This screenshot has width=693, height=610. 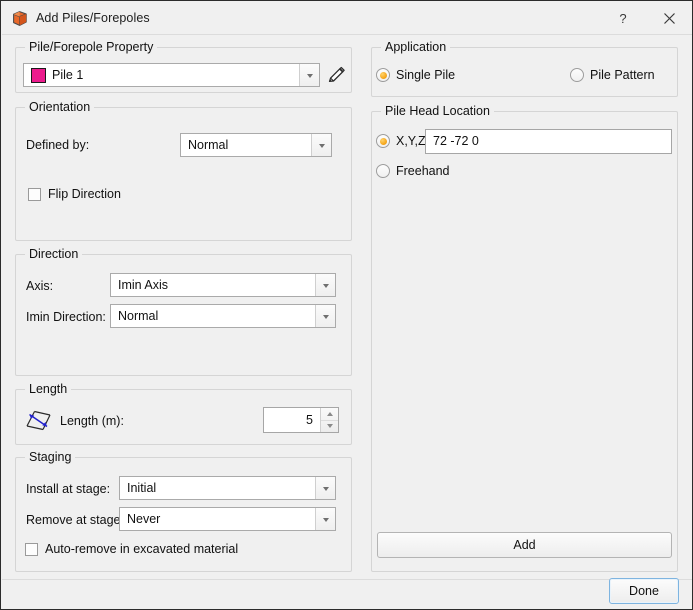 I want to click on xyz-input: 72 -72 0, so click(x=548, y=141).